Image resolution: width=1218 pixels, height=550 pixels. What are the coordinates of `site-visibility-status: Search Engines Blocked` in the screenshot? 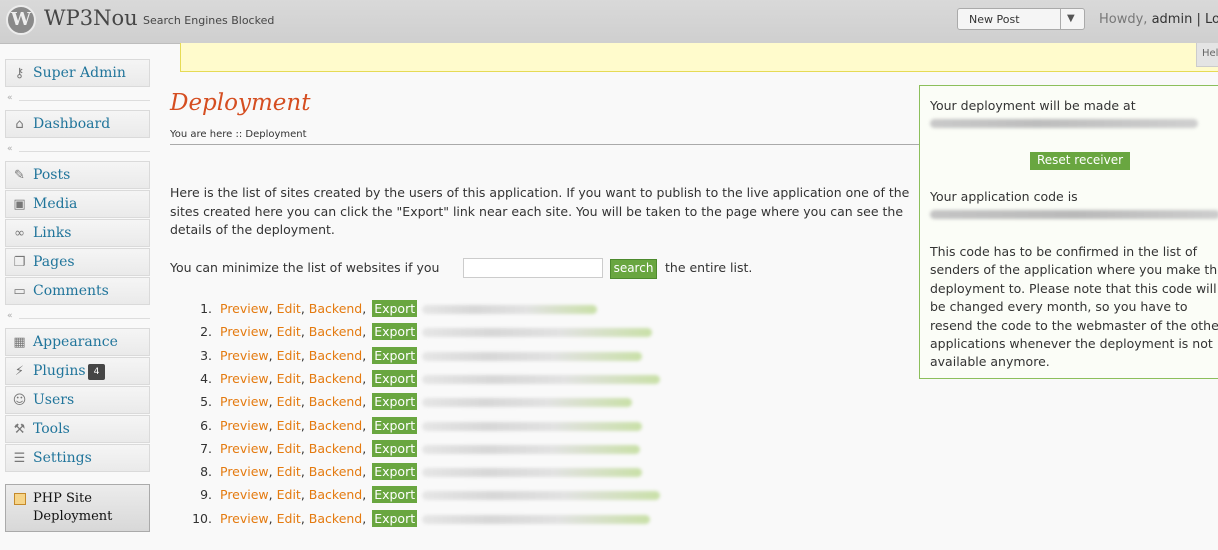 It's located at (208, 20).